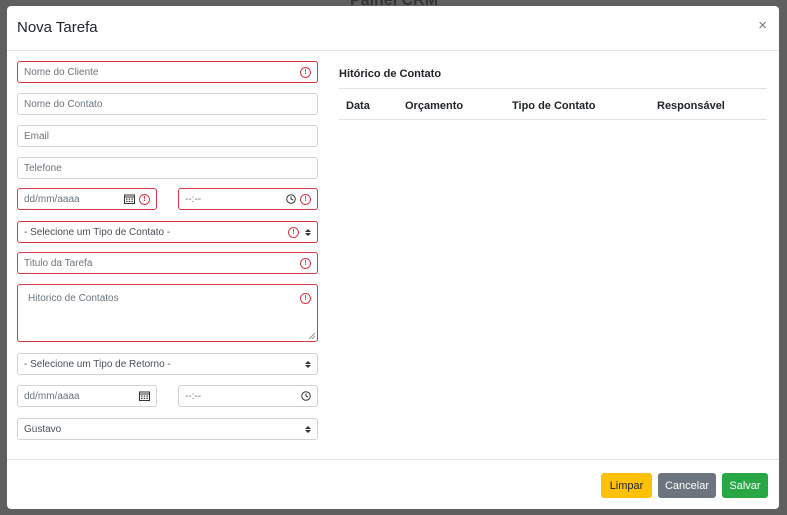  I want to click on contact-name-placeholder: Nome do Contato, so click(63, 104).